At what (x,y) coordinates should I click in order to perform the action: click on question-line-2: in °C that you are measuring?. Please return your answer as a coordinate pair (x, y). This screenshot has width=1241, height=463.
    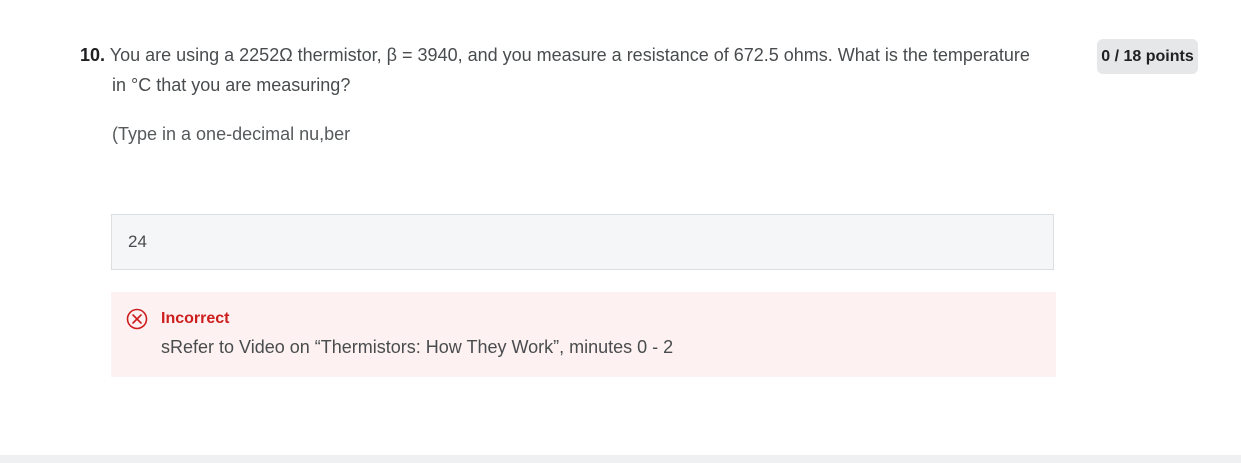
    Looking at the image, I should click on (570, 85).